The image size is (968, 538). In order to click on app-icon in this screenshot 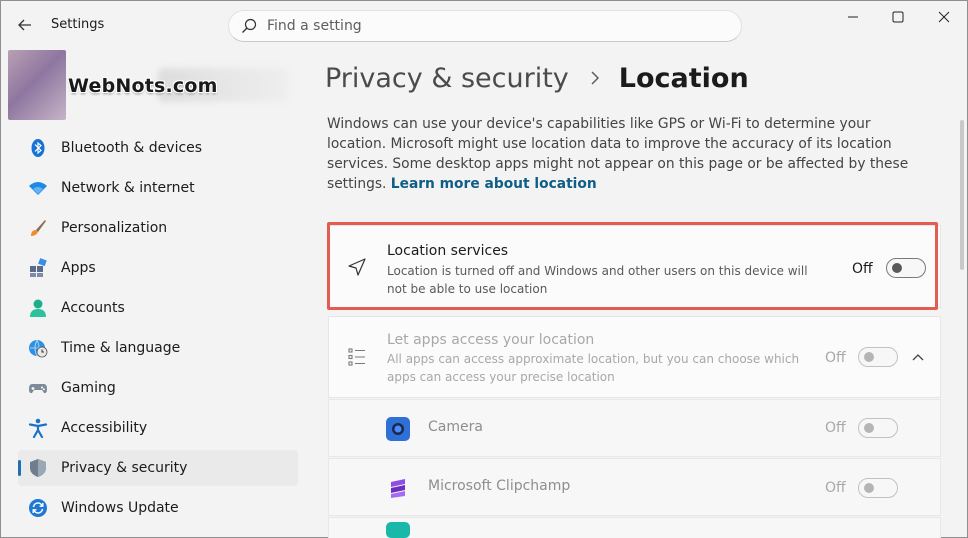, I will do `click(398, 530)`.